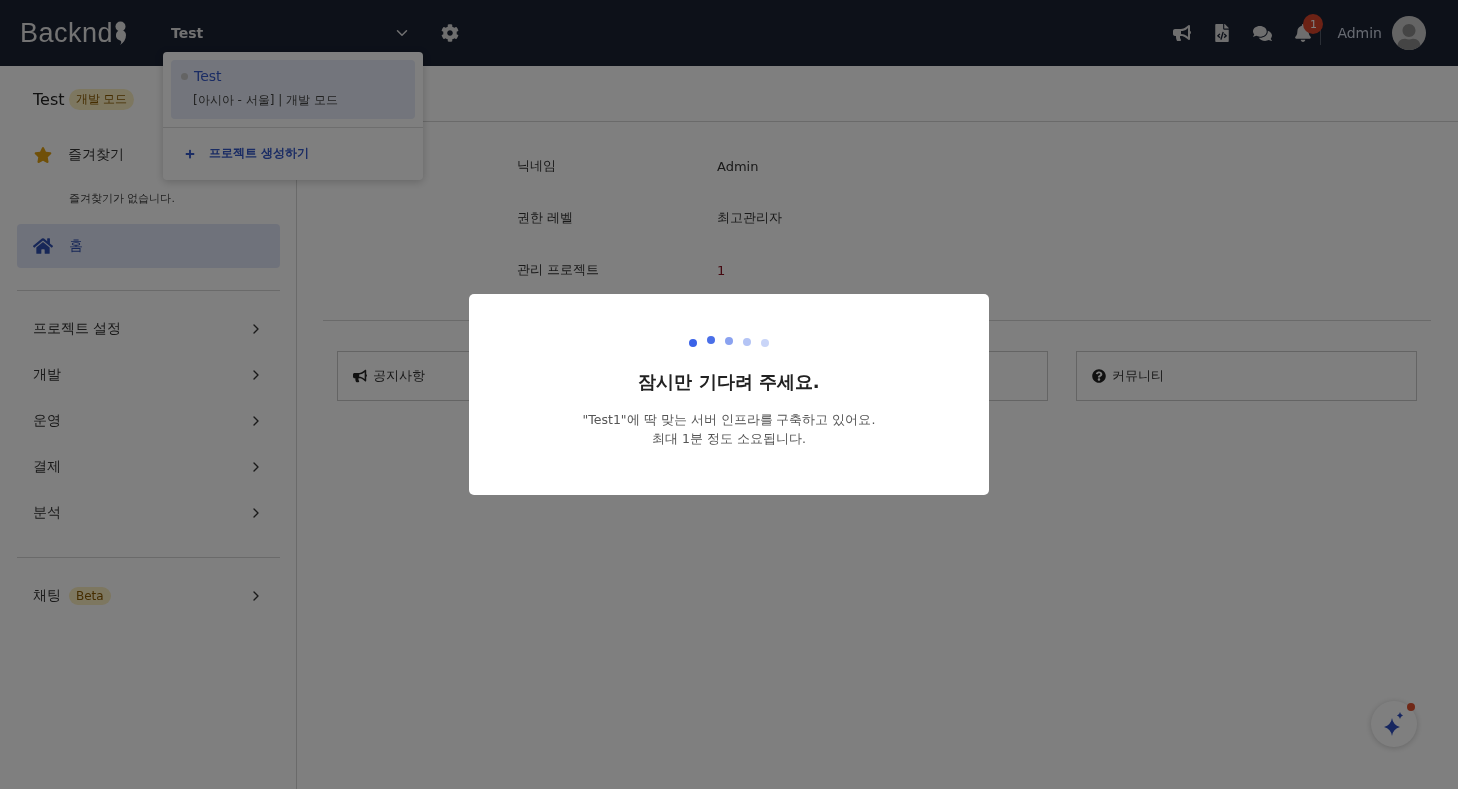 Image resolution: width=1458 pixels, height=789 pixels. Describe the element at coordinates (1409, 33) in the screenshot. I see `avatar` at that location.